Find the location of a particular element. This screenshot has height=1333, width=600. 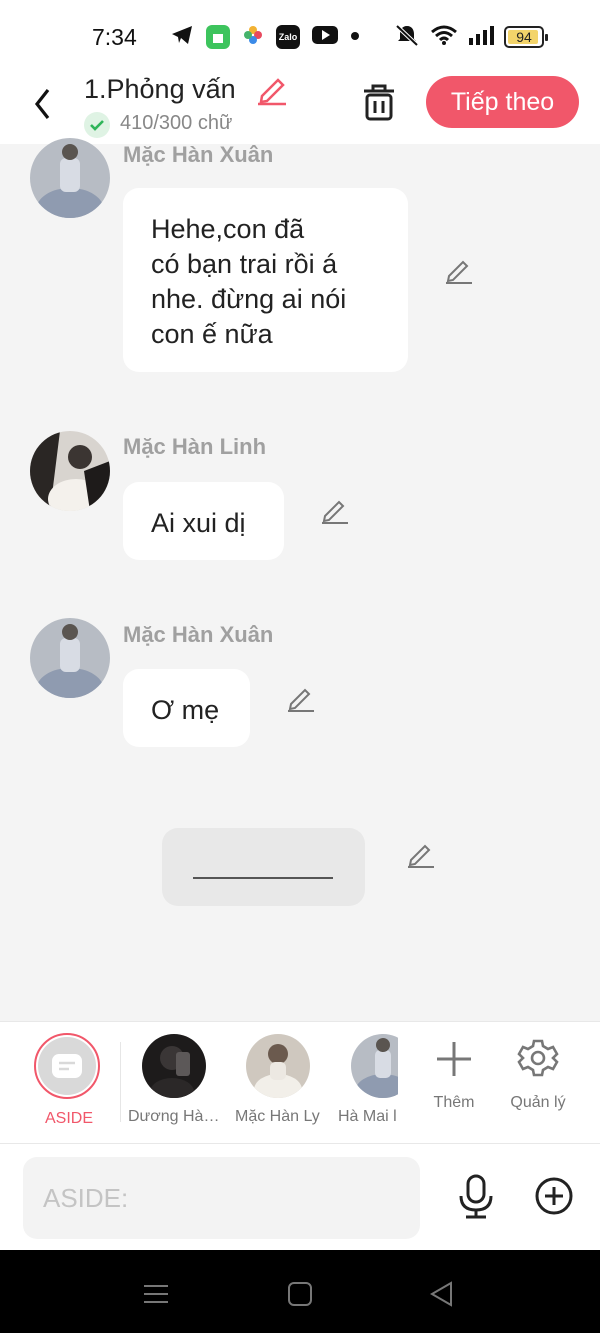

microphone-icon is located at coordinates (476, 1196).